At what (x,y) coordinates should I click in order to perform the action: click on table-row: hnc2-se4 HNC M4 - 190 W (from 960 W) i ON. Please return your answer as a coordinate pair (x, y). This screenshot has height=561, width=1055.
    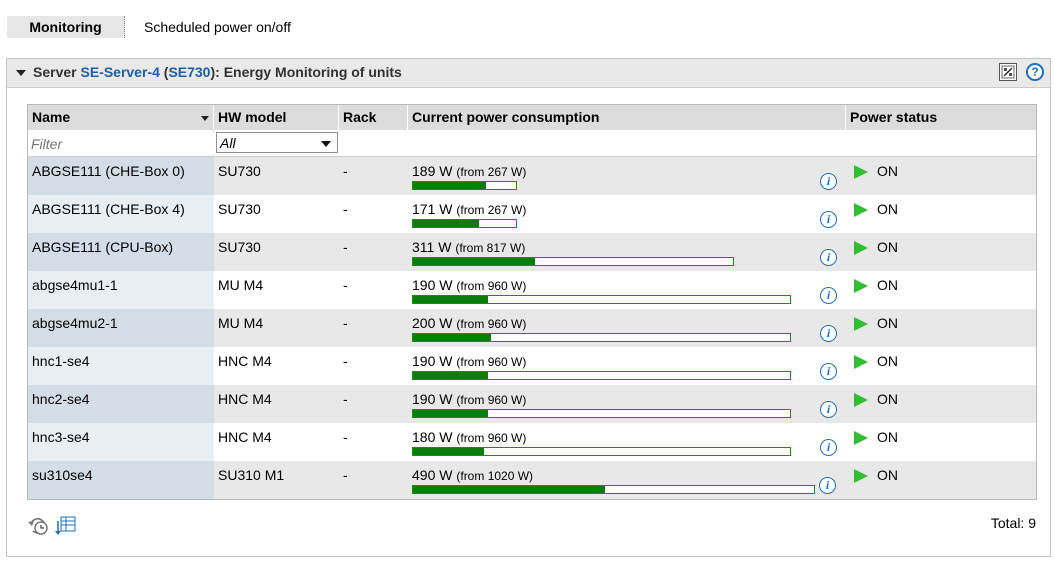
    Looking at the image, I should click on (532, 404).